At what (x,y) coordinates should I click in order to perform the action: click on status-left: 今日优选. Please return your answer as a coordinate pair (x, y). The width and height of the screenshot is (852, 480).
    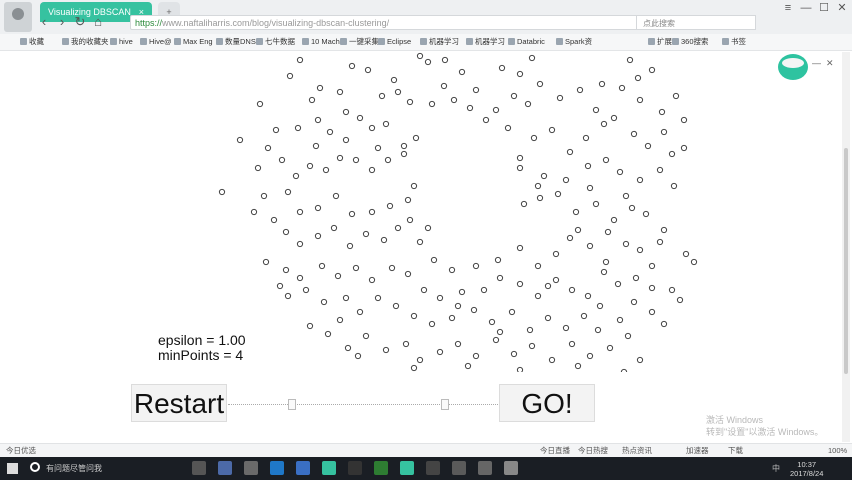
    Looking at the image, I should click on (21, 451).